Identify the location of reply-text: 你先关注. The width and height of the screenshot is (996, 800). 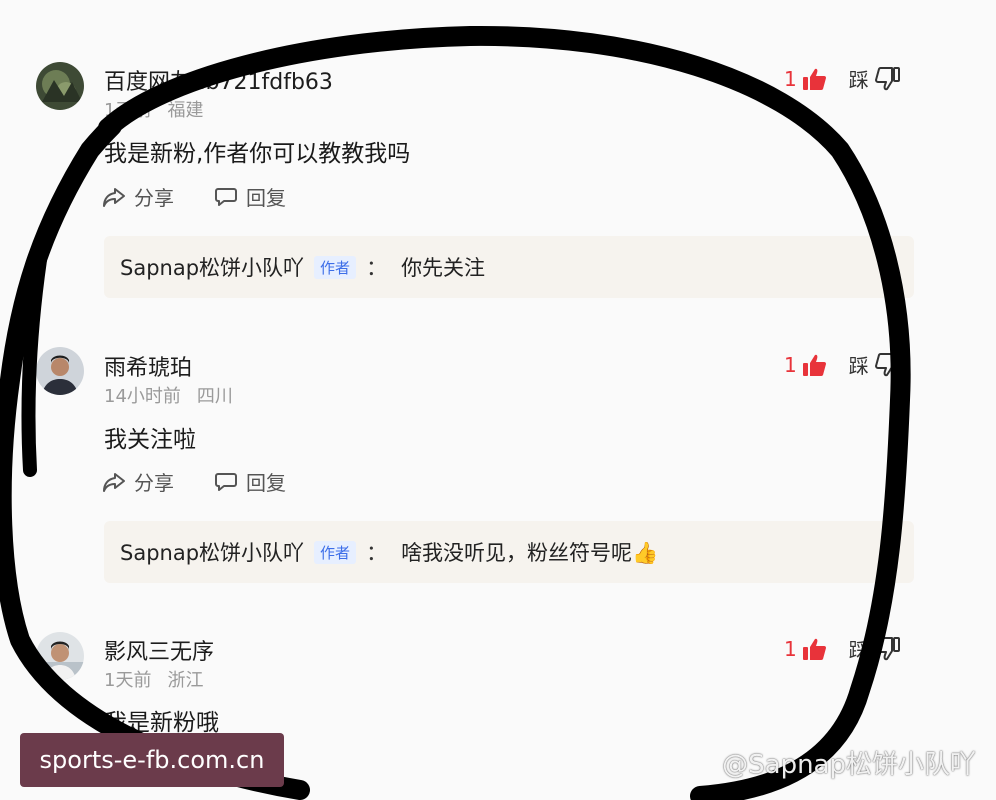
(443, 268).